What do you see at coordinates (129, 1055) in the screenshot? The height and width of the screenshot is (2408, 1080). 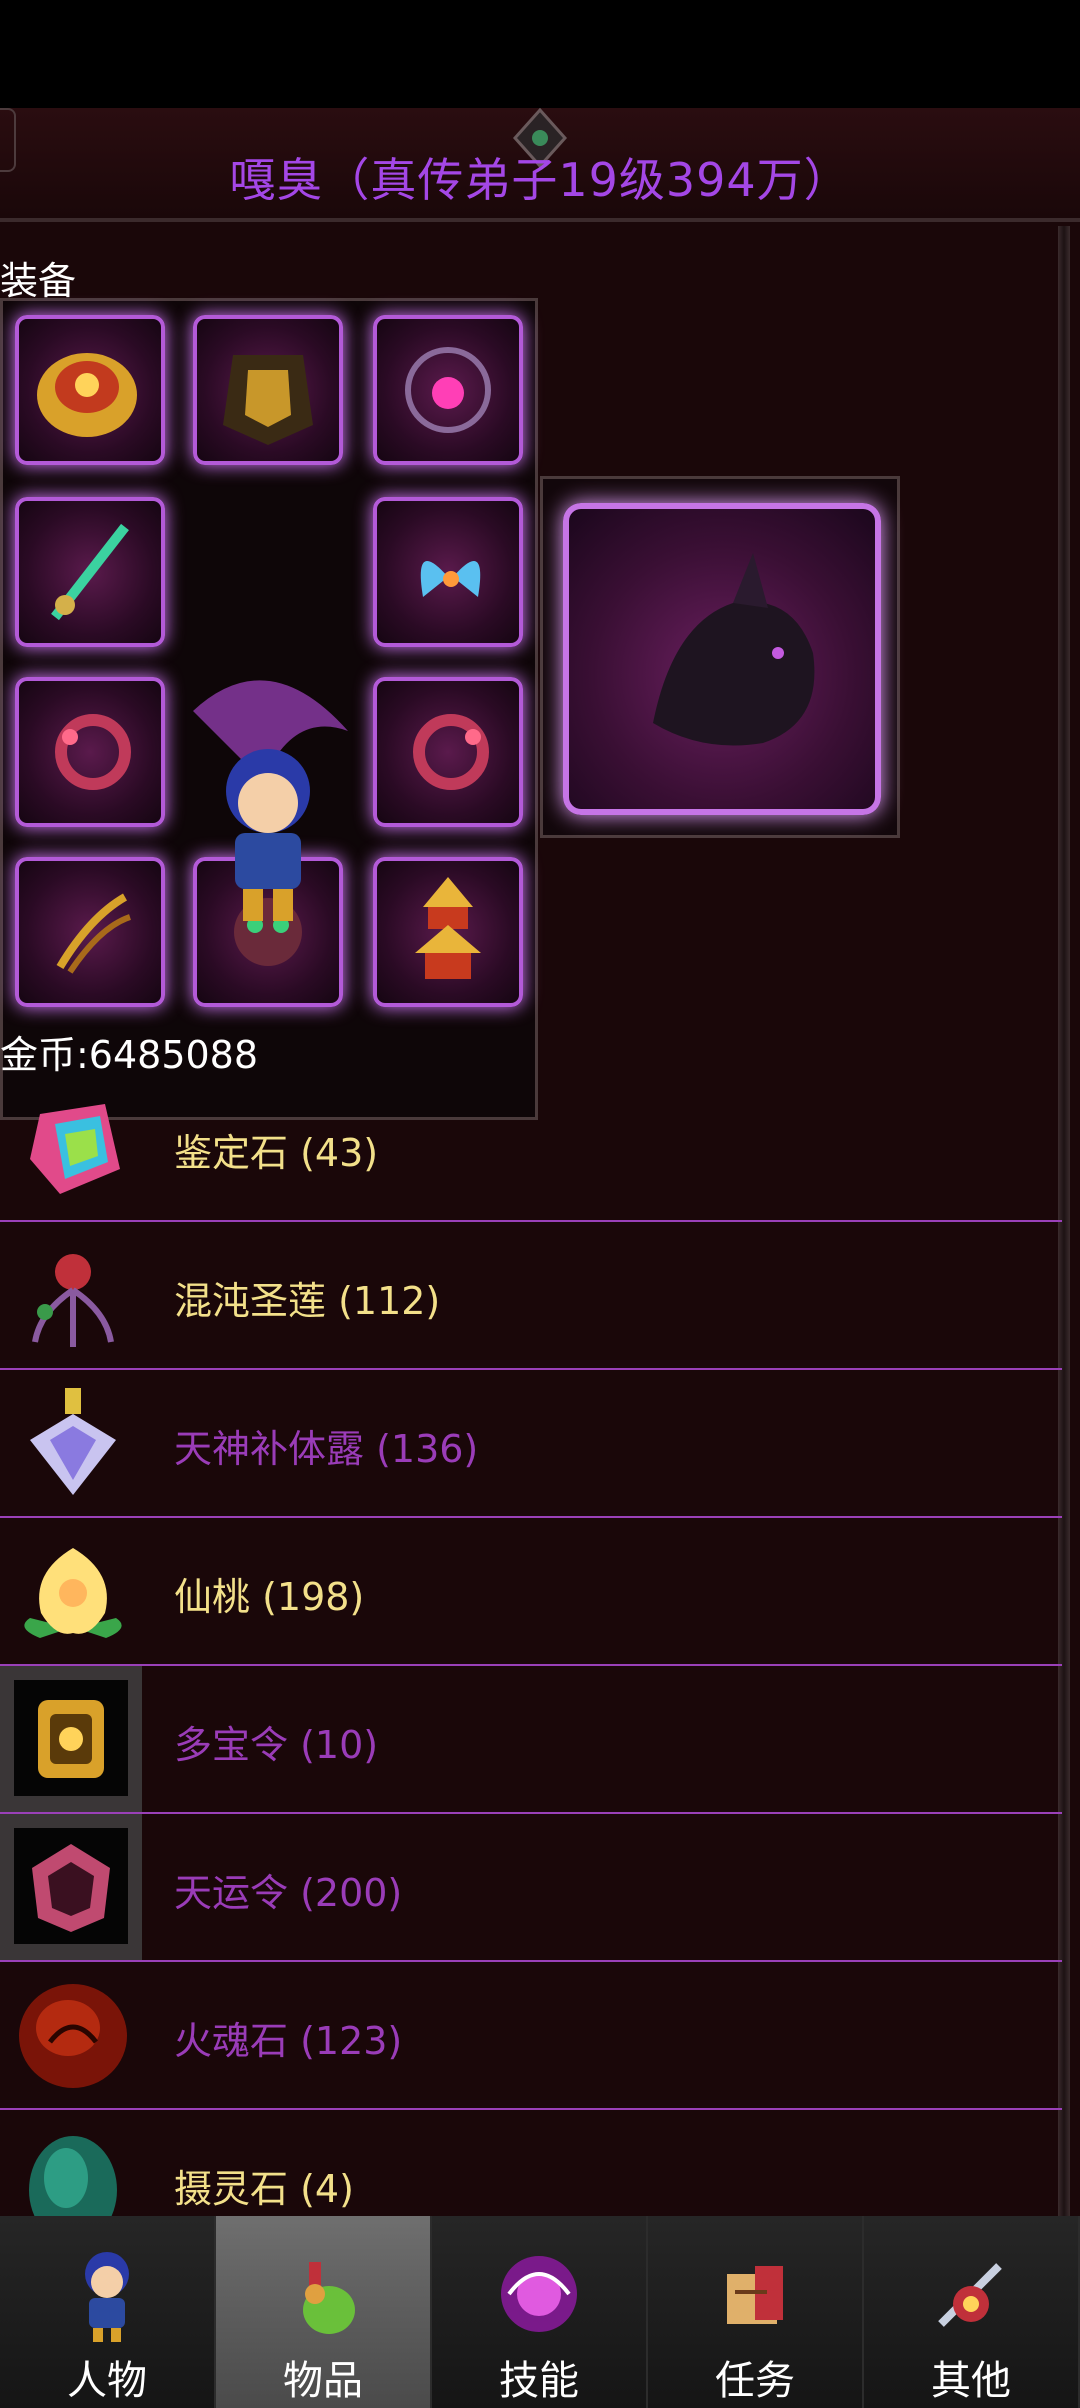 I see `gold-amount: 金币:6485088` at bounding box center [129, 1055].